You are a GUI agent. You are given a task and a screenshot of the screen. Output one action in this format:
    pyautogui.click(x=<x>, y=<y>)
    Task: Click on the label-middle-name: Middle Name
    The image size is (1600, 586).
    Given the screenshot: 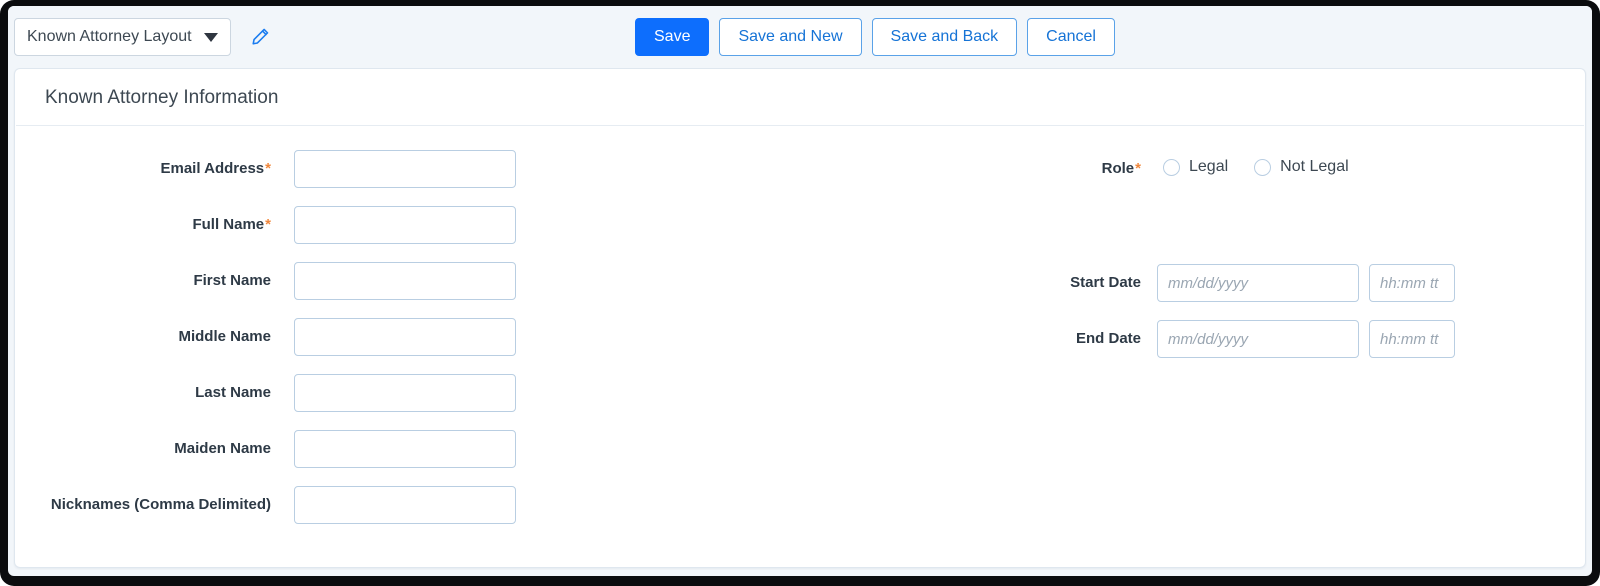 What is the action you would take?
    pyautogui.click(x=224, y=336)
    